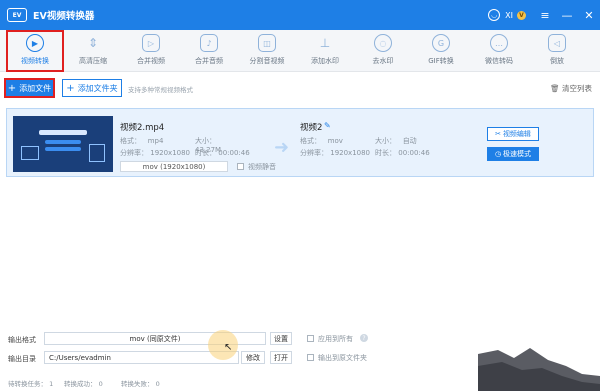  I want to click on output-dir-label: 输出目录, so click(22, 359).